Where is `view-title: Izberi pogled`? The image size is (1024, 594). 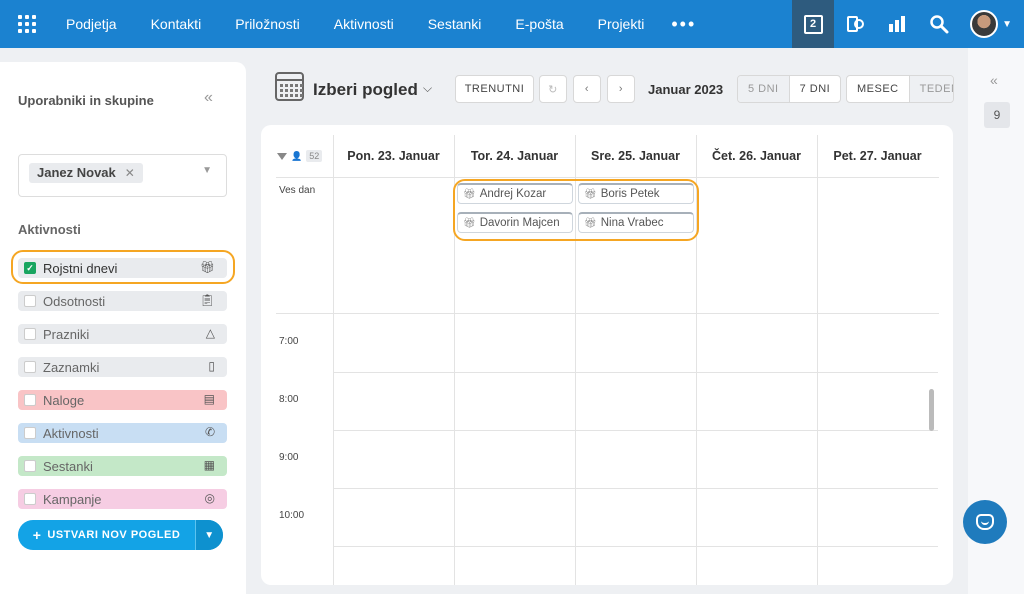
view-title: Izberi pogled is located at coordinates (365, 90).